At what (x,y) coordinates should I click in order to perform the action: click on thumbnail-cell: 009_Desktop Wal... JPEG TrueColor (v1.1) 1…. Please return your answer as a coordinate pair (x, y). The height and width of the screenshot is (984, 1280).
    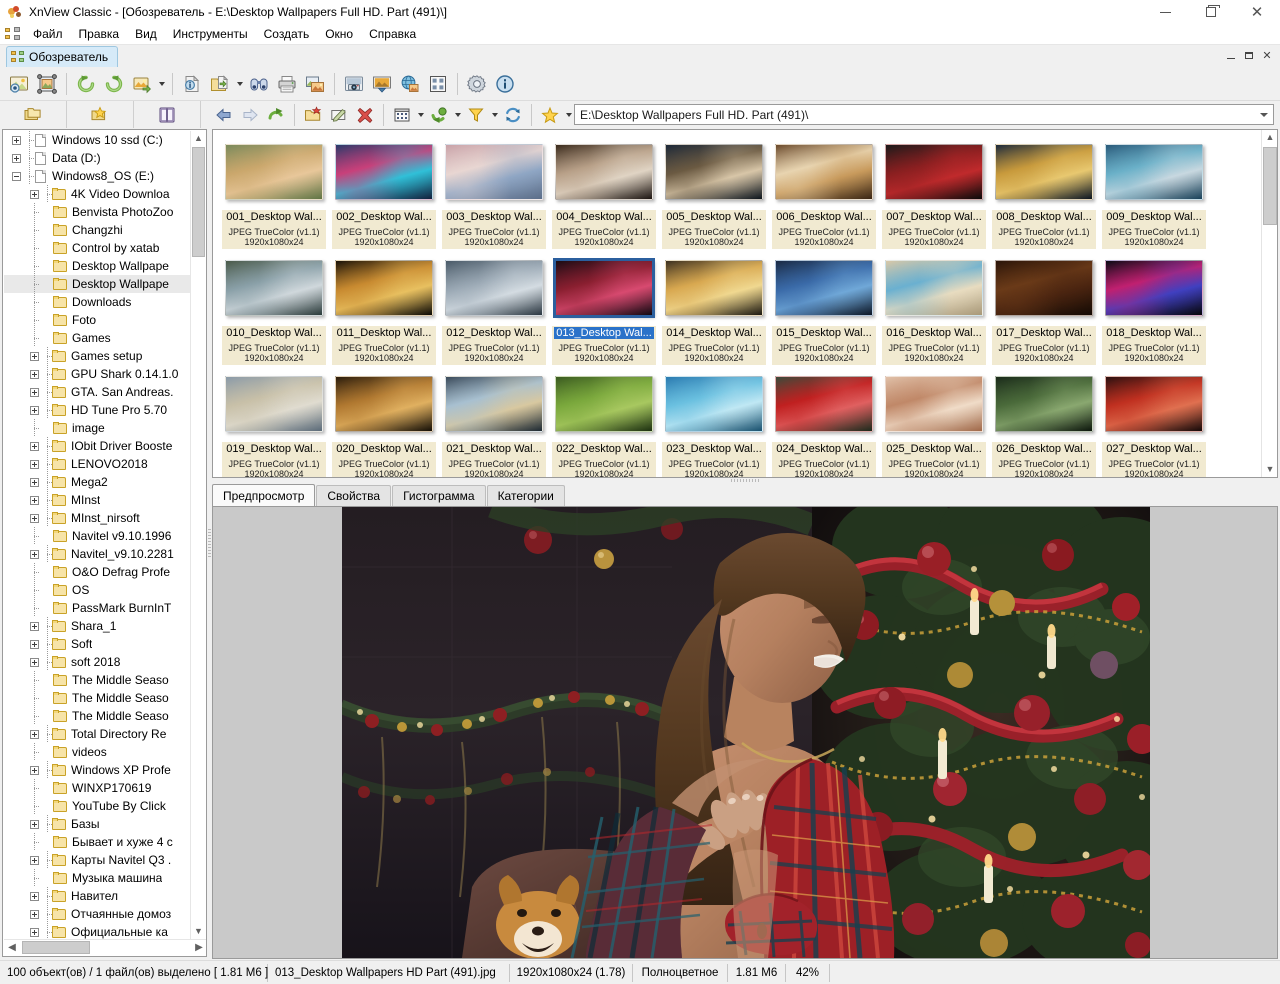
    Looking at the image, I should click on (1154, 192).